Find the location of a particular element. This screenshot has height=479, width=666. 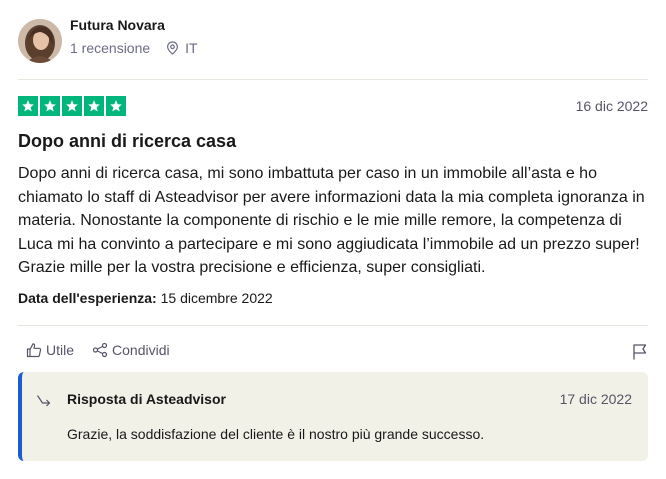

reviews-count: 1 recensione is located at coordinates (110, 48).